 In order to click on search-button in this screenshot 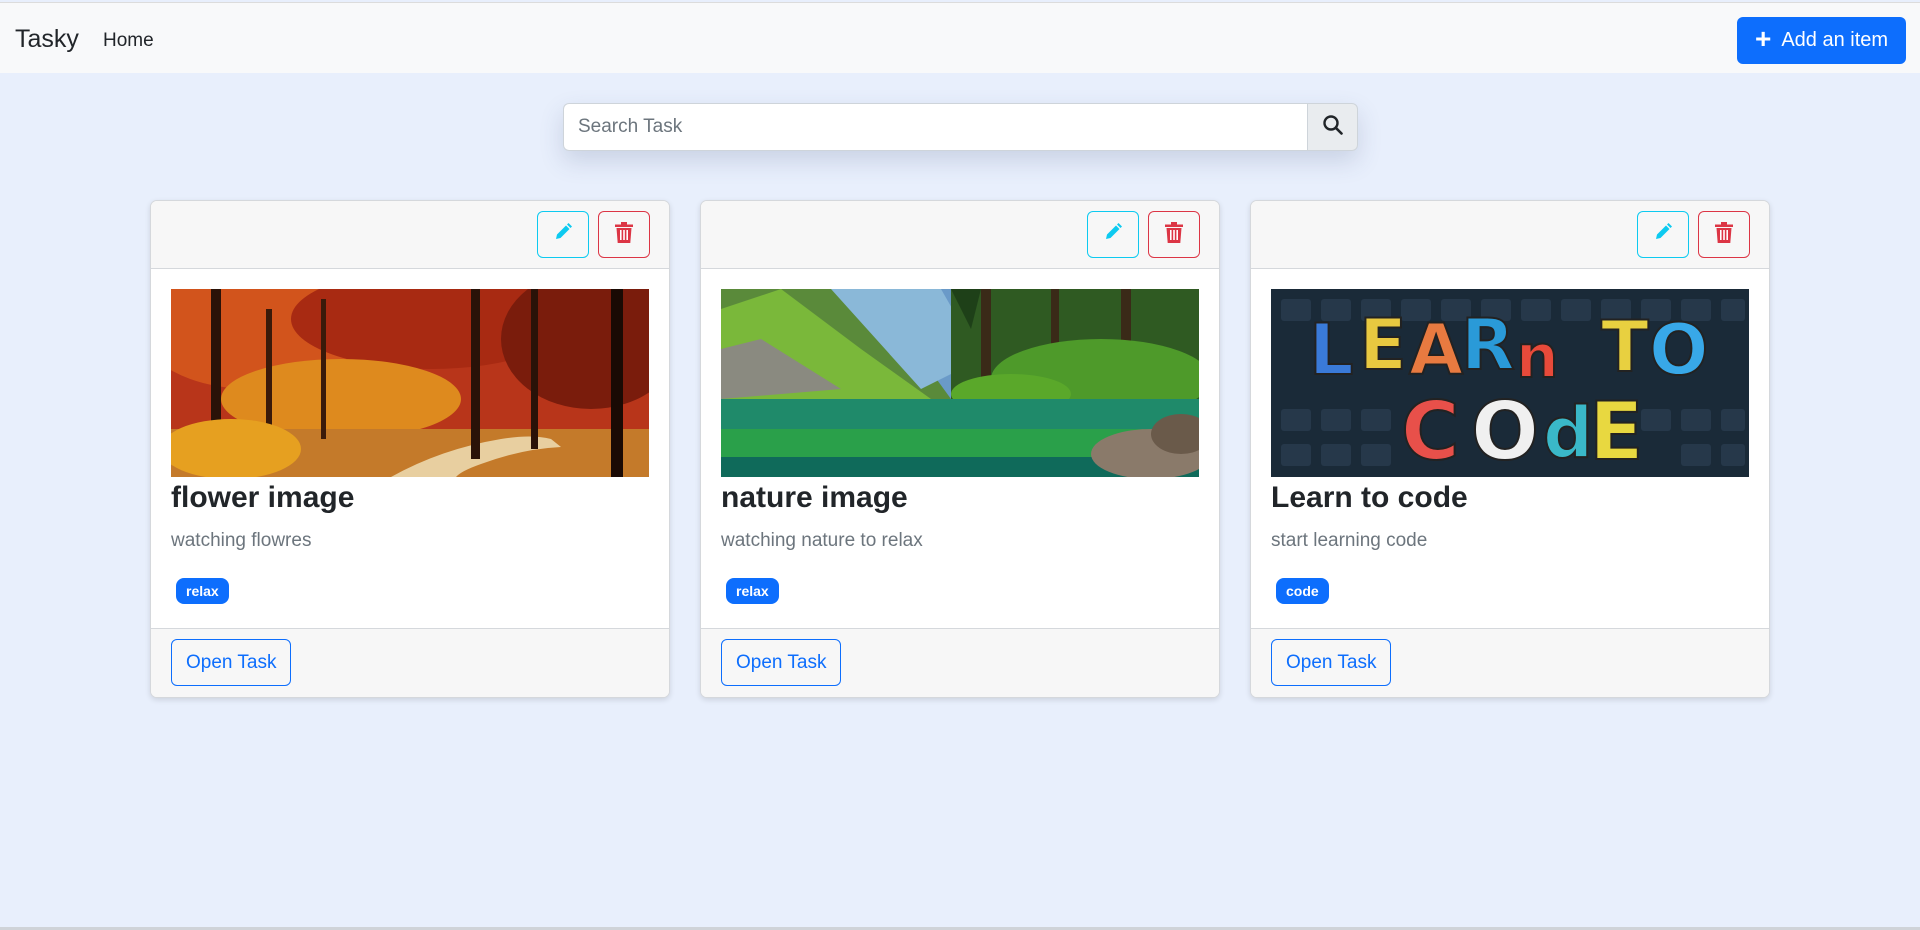, I will do `click(1332, 127)`.